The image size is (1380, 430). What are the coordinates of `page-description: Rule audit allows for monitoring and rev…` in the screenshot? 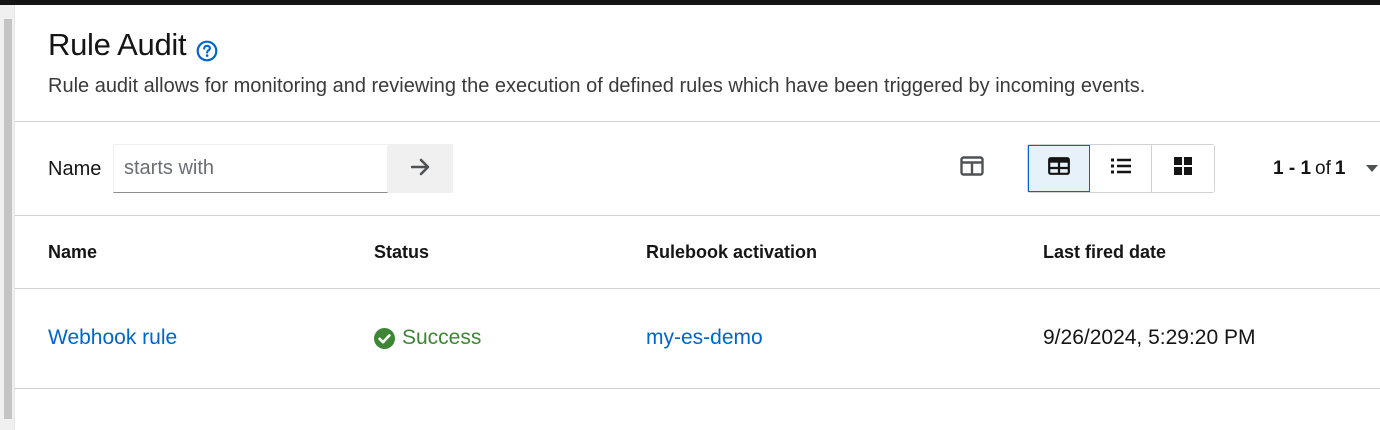 It's located at (597, 86).